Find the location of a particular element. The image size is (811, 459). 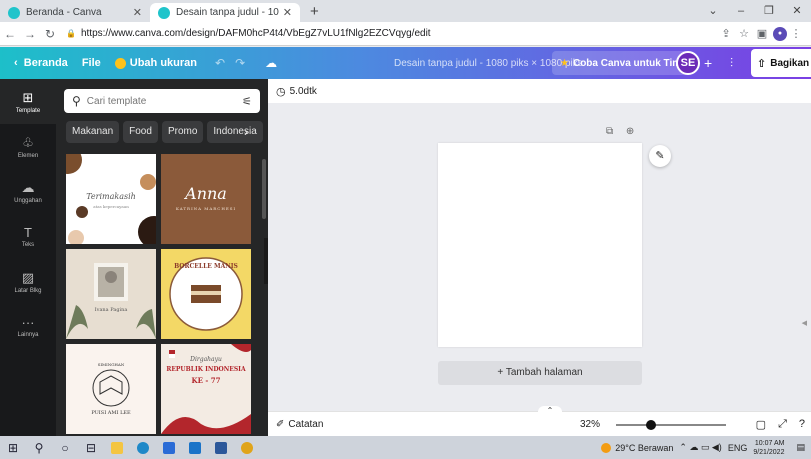

chevron-left-icon: ‹ is located at coordinates (19, 63).